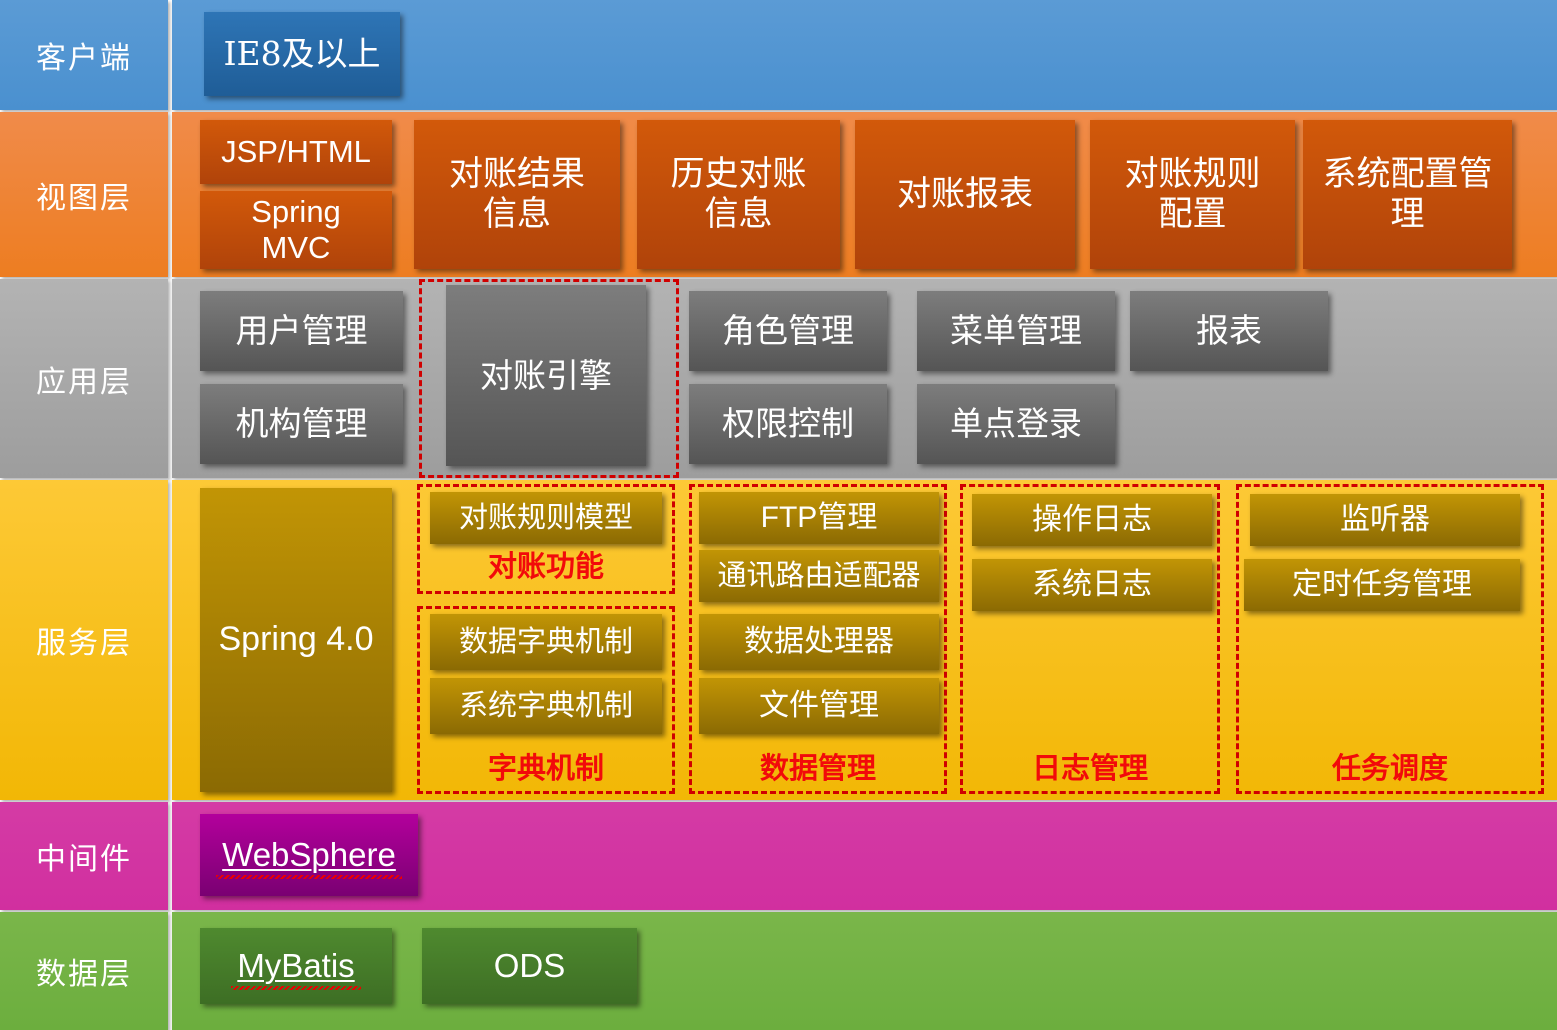 This screenshot has width=1557, height=1030. Describe the element at coordinates (1092, 585) in the screenshot. I see `box-system-log: 系统日志` at that location.